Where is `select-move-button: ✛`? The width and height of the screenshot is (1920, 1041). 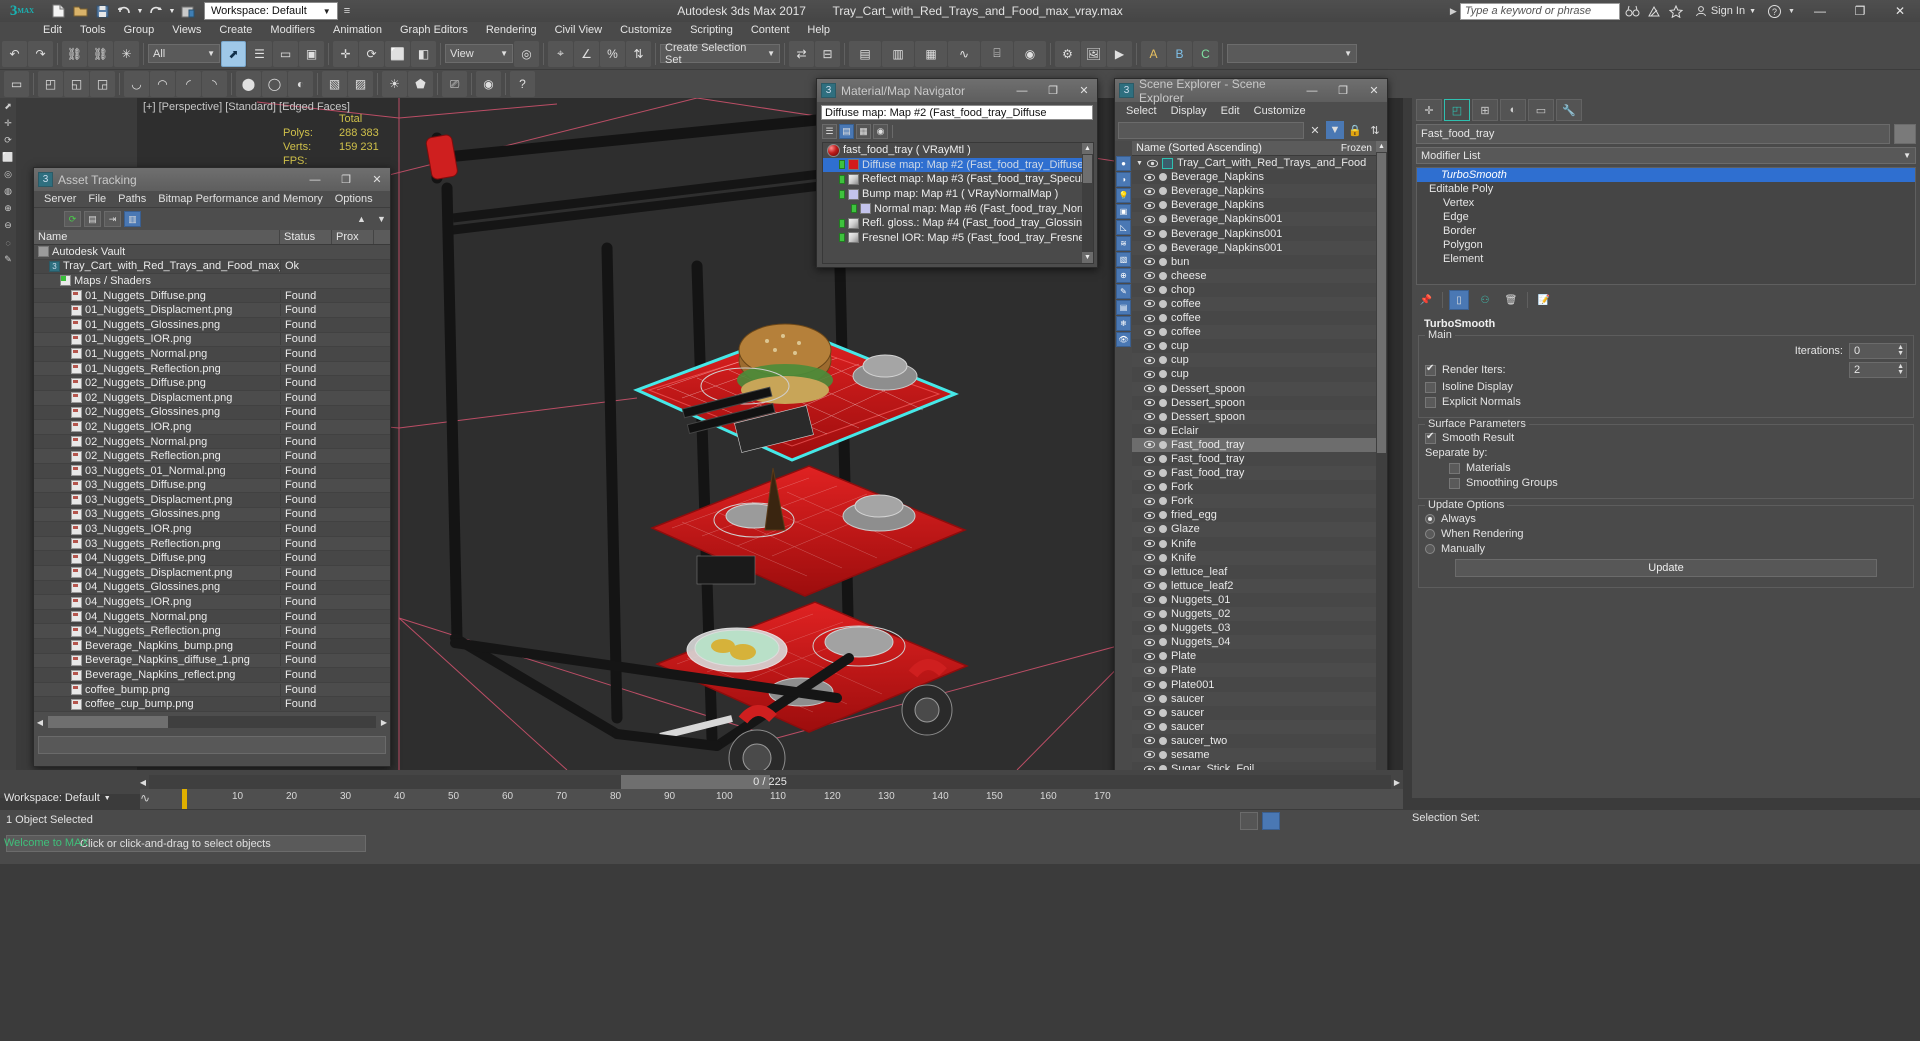 select-move-button: ✛ is located at coordinates (345, 53).